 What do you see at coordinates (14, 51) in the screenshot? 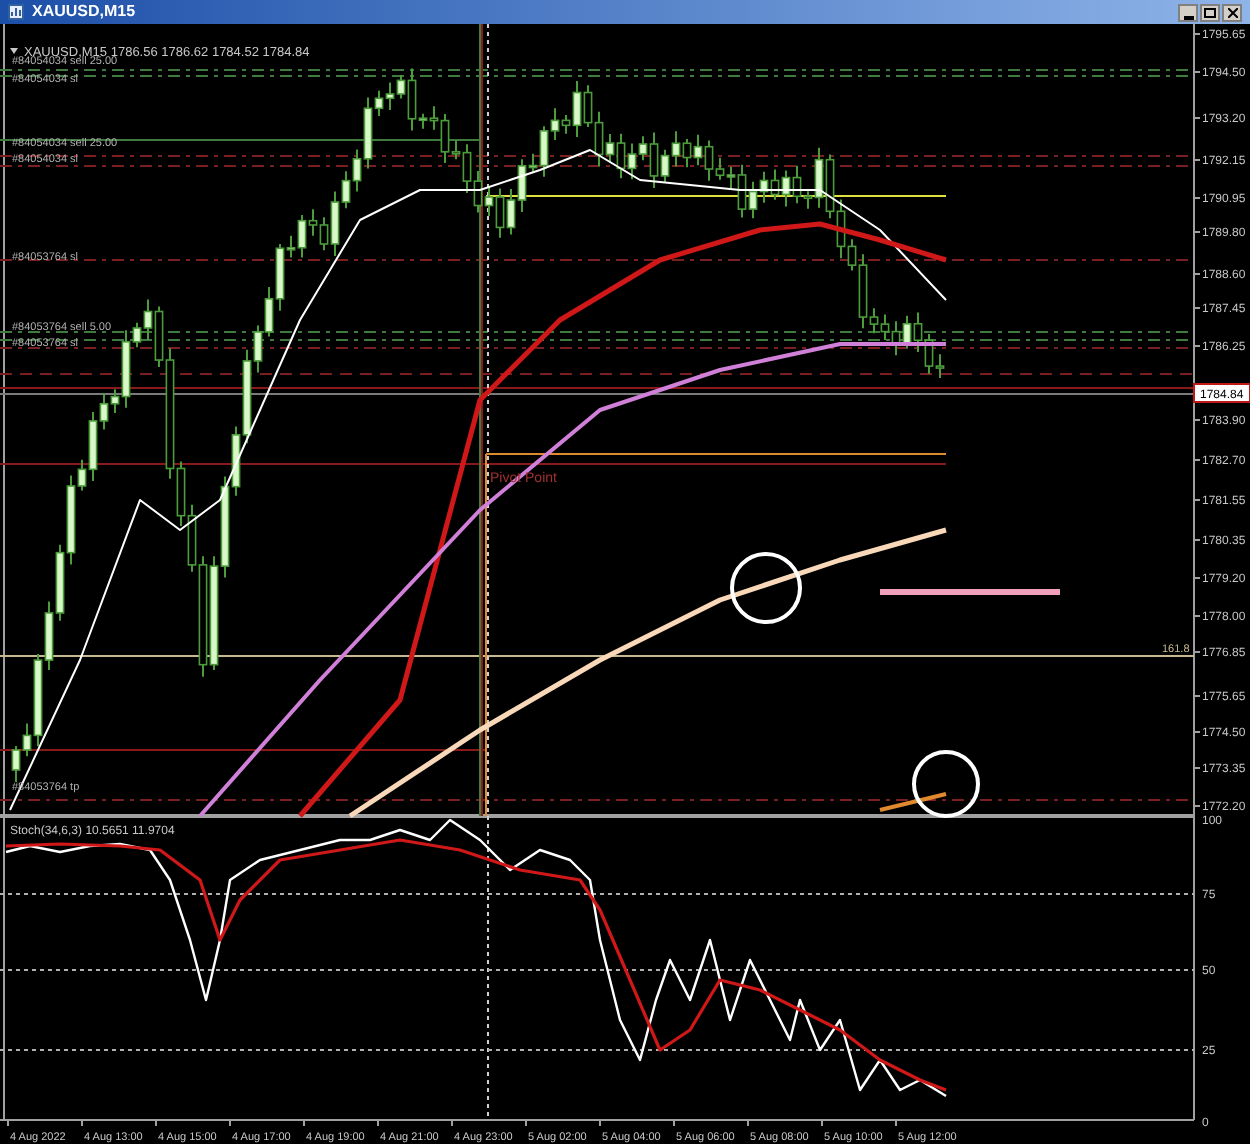
I see `dropdown-arrow-icon` at bounding box center [14, 51].